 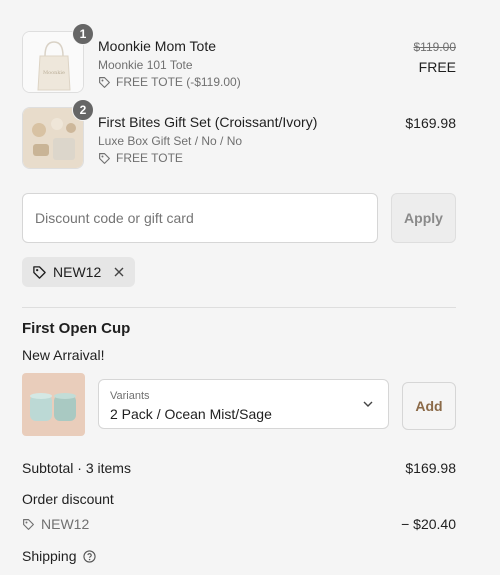 What do you see at coordinates (157, 46) in the screenshot?
I see `item-title: Moonkie Mom Tote` at bounding box center [157, 46].